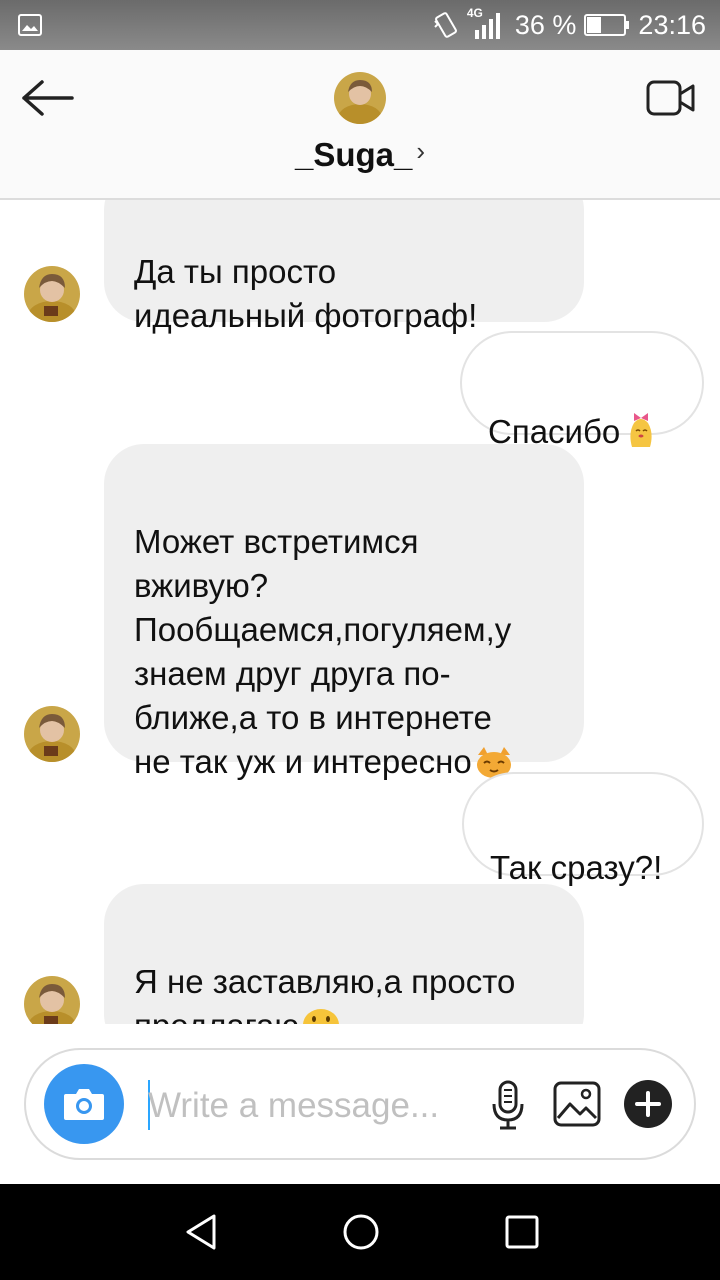 The image size is (720, 1280). I want to click on battery-icon, so click(607, 25).